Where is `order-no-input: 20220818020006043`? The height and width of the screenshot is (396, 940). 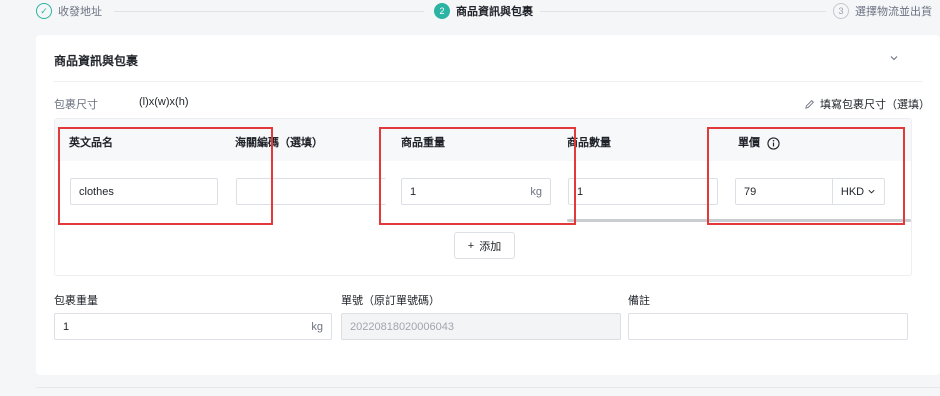
order-no-input: 20220818020006043 is located at coordinates (481, 326).